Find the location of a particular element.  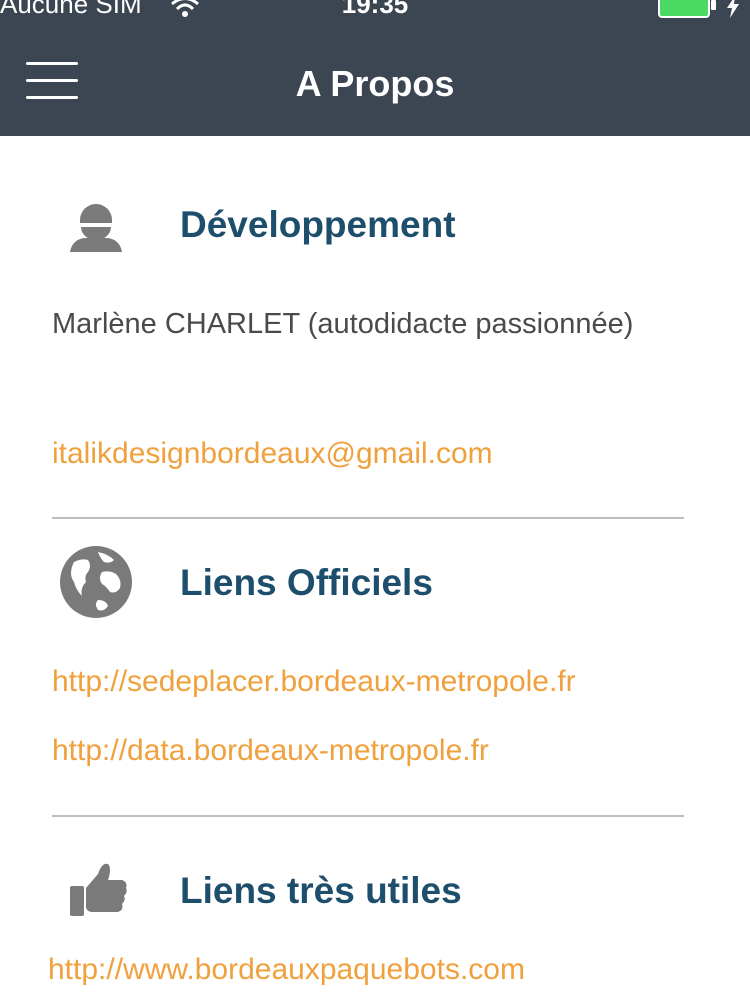

official-link-item: http://sedeplacer.bordeaux-metropole.fr is located at coordinates (314, 682).